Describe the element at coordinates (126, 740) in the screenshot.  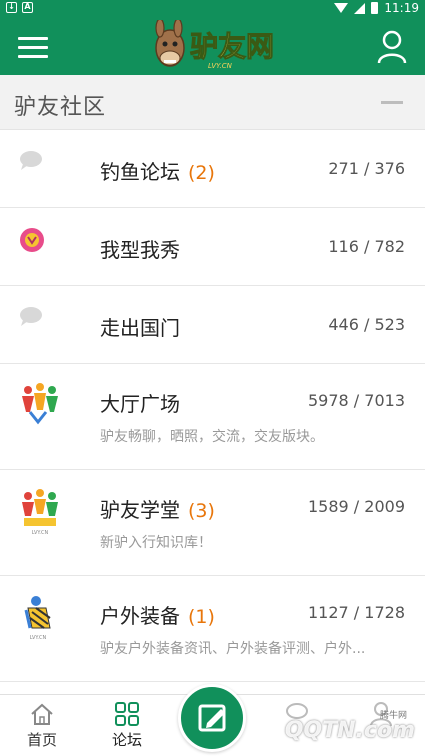
I see `nav-label: 论坛` at that location.